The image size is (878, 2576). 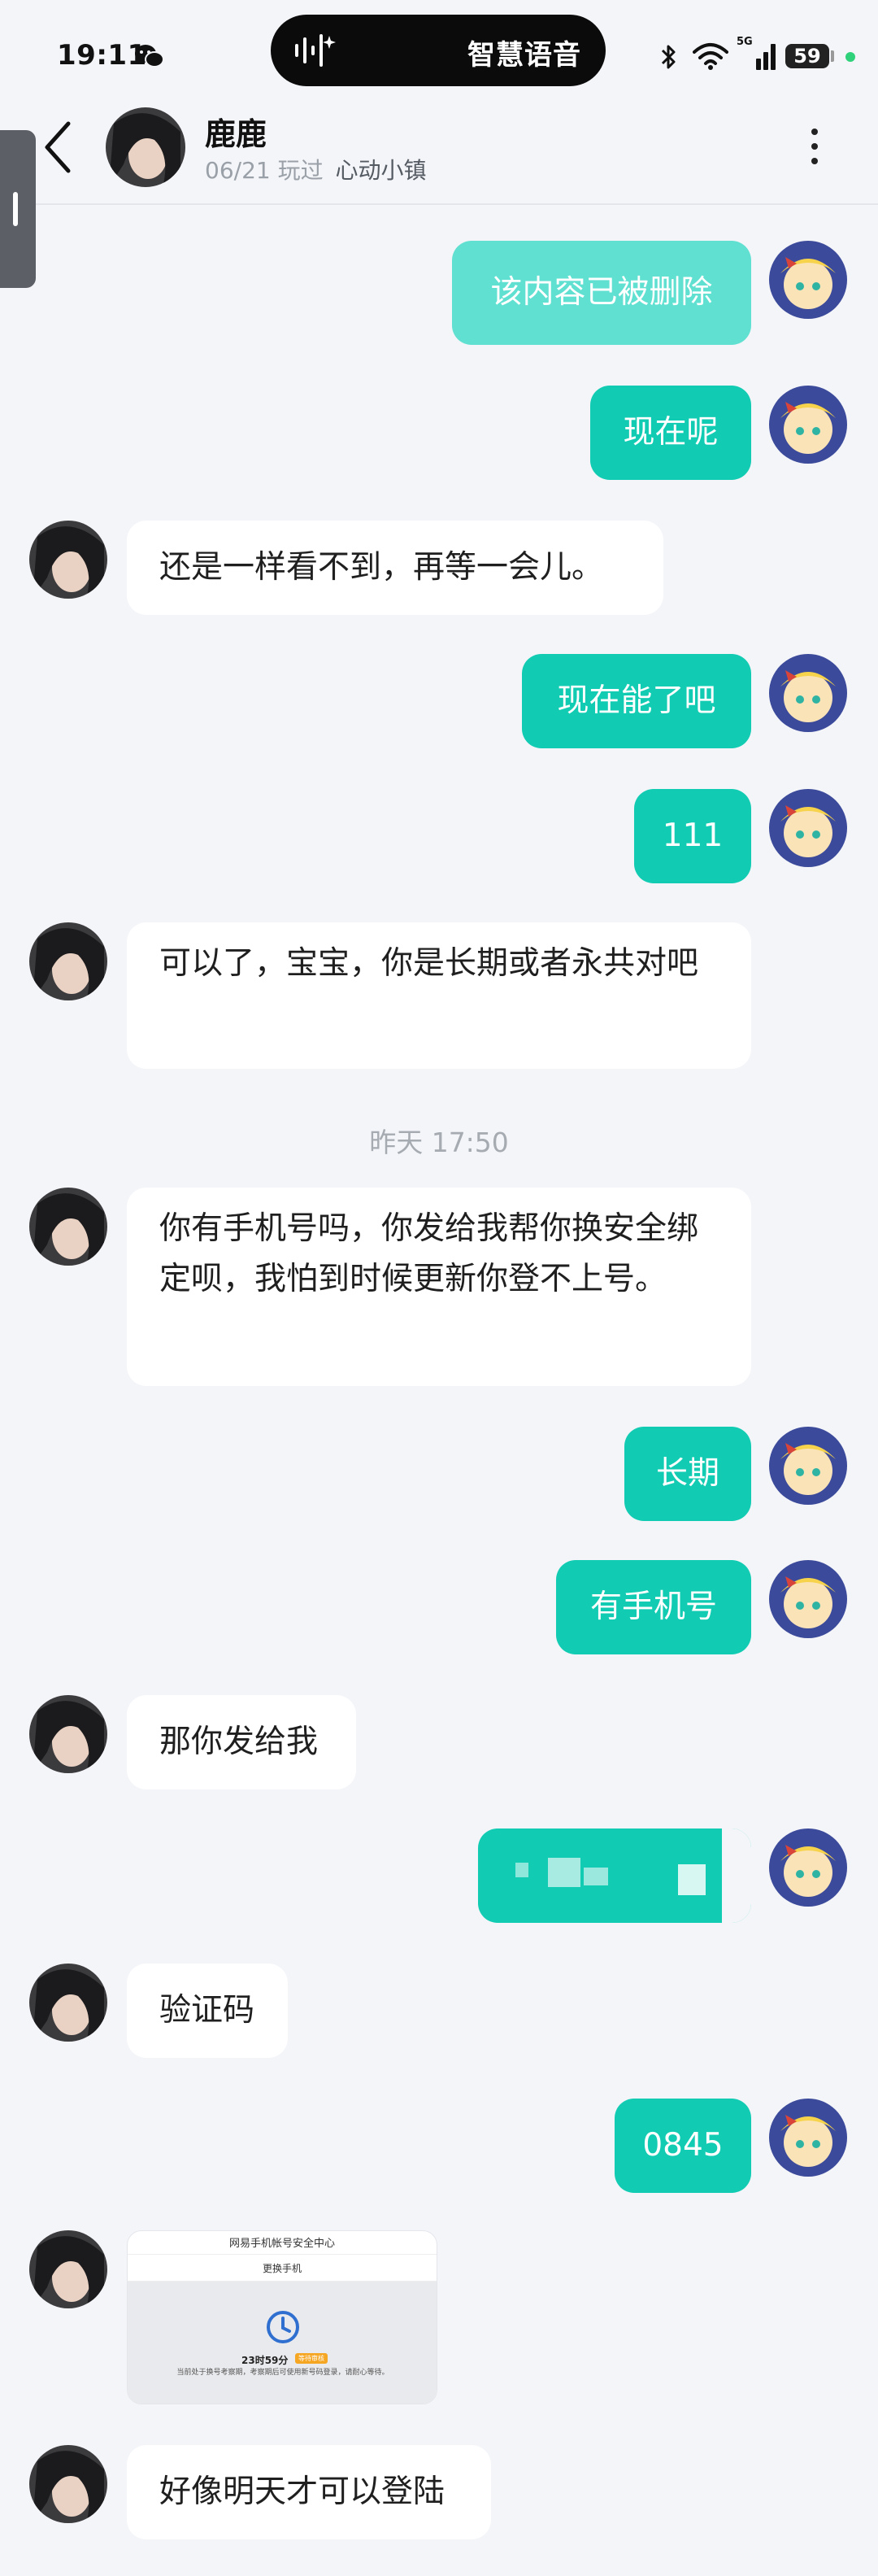 What do you see at coordinates (654, 1607) in the screenshot?
I see `message-bubble: 有手机号` at bounding box center [654, 1607].